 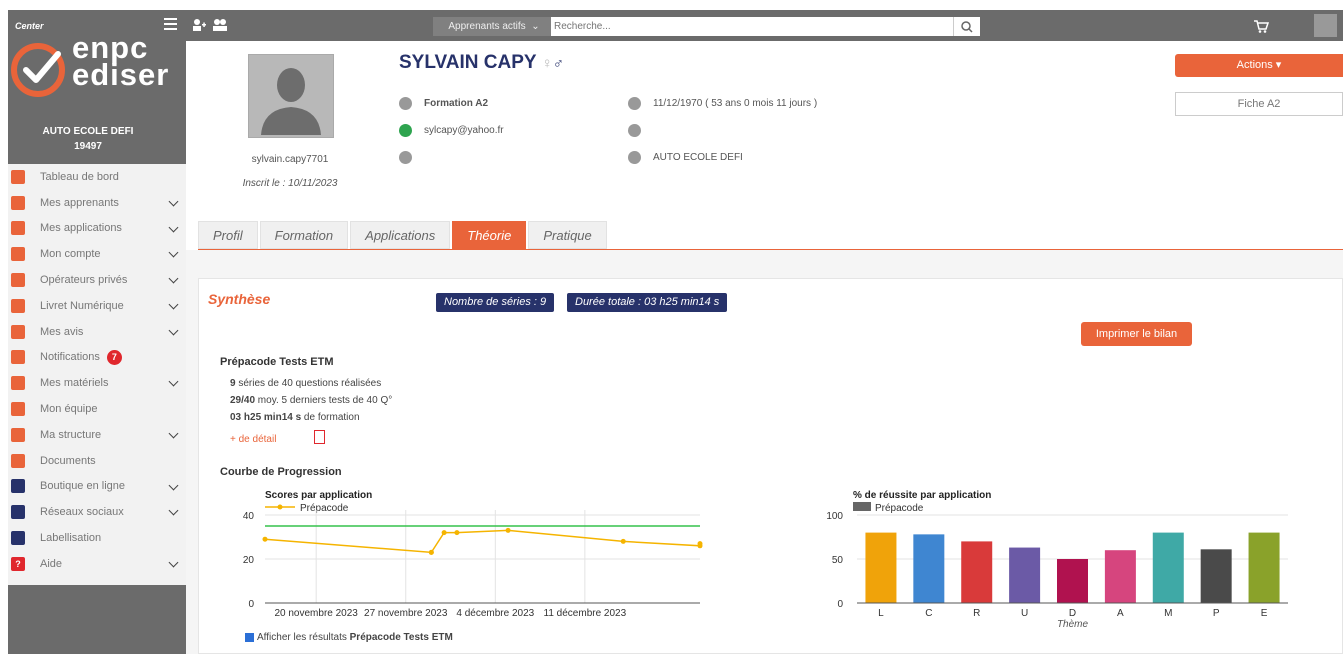 I want to click on sidebar-item-2: Mes applications, so click(x=97, y=229).